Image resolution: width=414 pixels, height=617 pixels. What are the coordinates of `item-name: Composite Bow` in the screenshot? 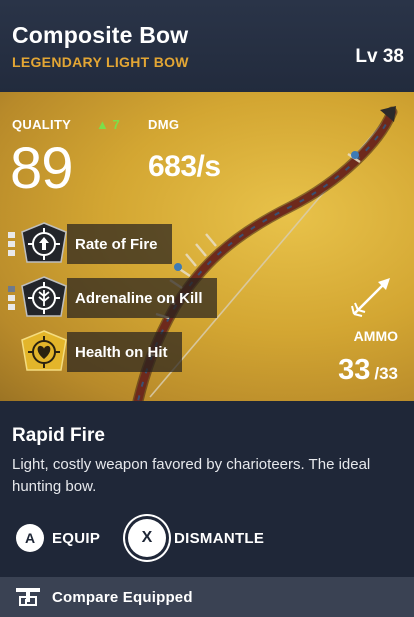 It's located at (100, 35).